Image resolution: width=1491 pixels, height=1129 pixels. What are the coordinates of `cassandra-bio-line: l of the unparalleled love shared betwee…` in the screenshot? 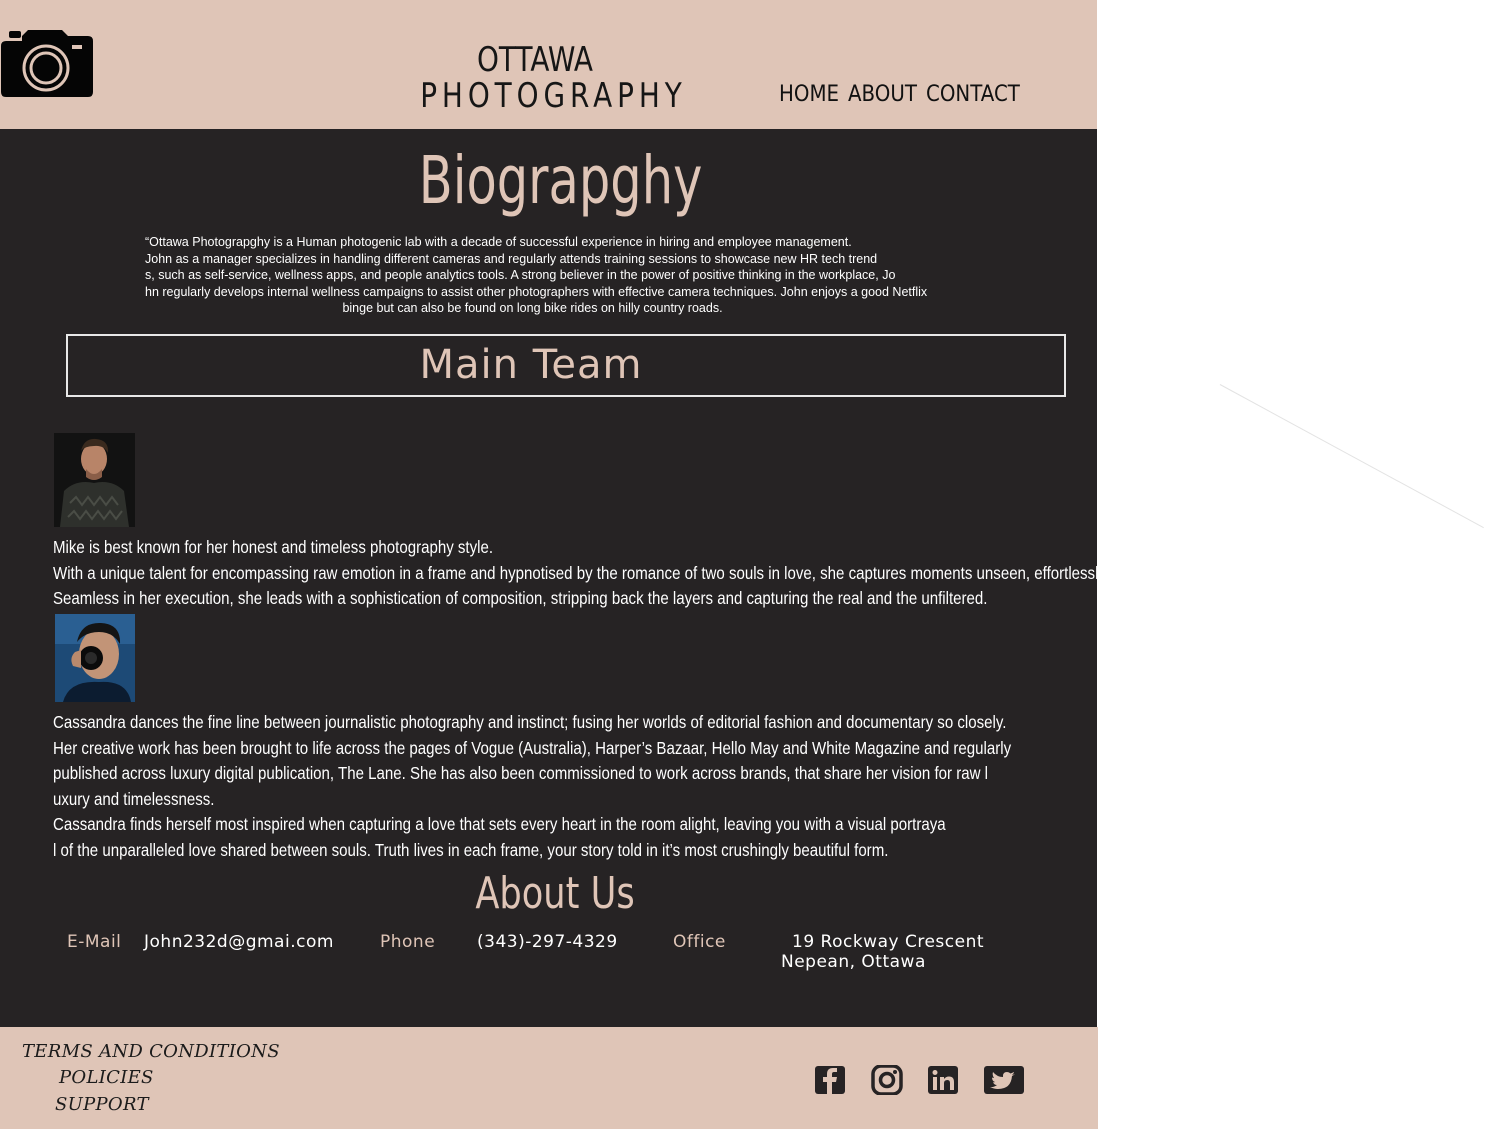 It's located at (471, 849).